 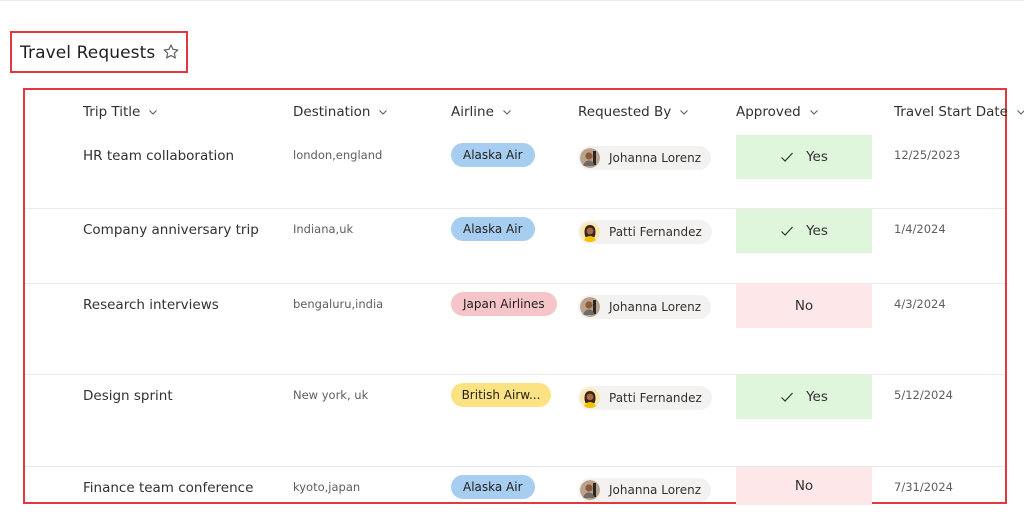 I want to click on cell-trip-title: Design sprint, so click(x=128, y=396).